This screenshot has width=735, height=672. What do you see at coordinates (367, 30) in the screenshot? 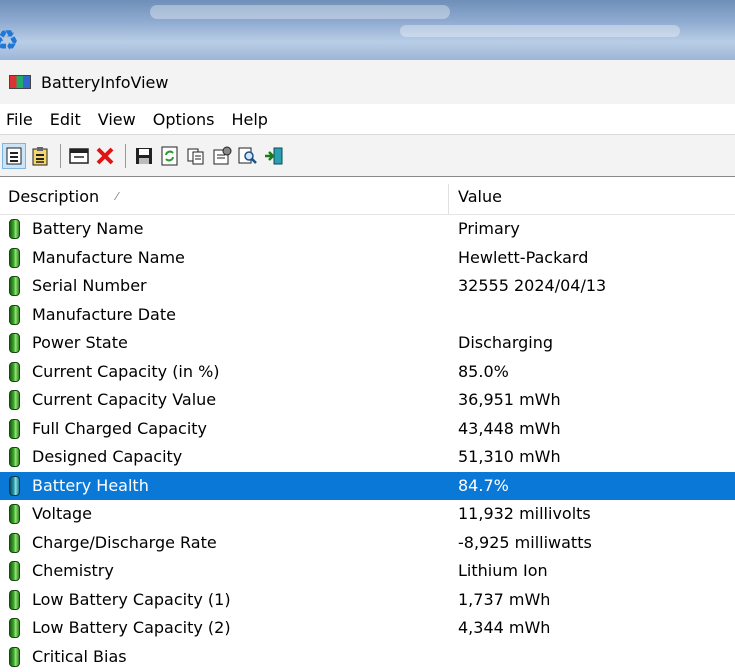
I see `desktop-background: ♻` at bounding box center [367, 30].